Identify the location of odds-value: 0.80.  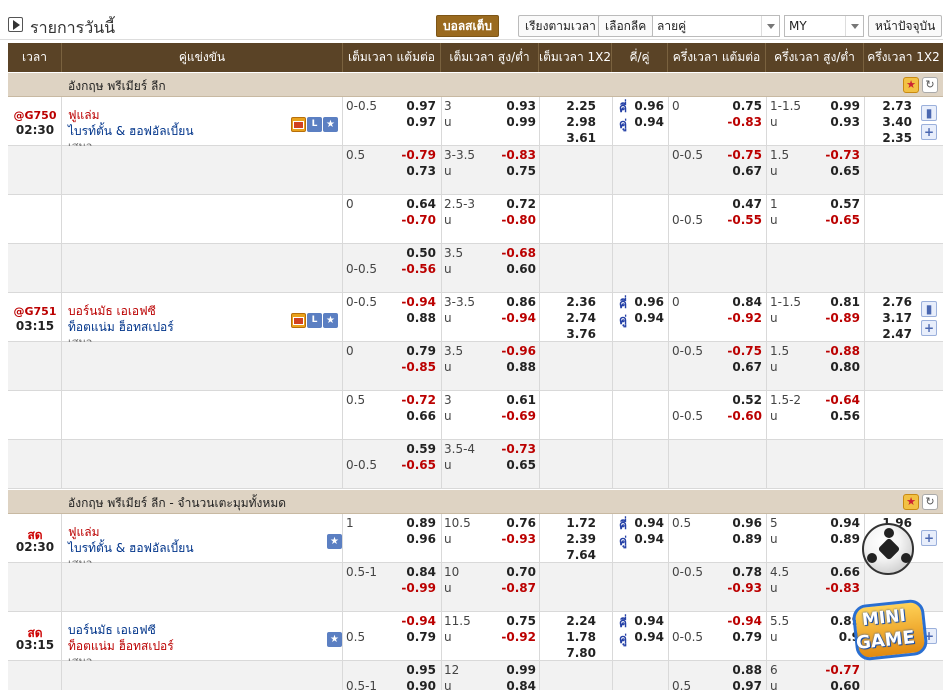
(835, 367).